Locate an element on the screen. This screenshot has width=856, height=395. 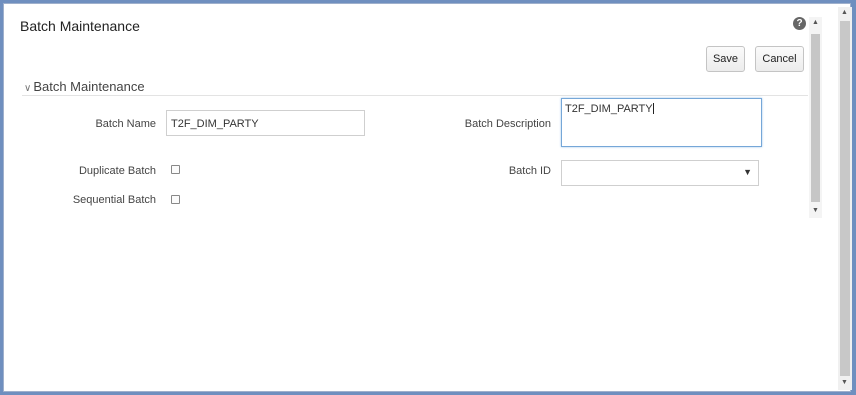
page-title: Batch Maintenance is located at coordinates (80, 26).